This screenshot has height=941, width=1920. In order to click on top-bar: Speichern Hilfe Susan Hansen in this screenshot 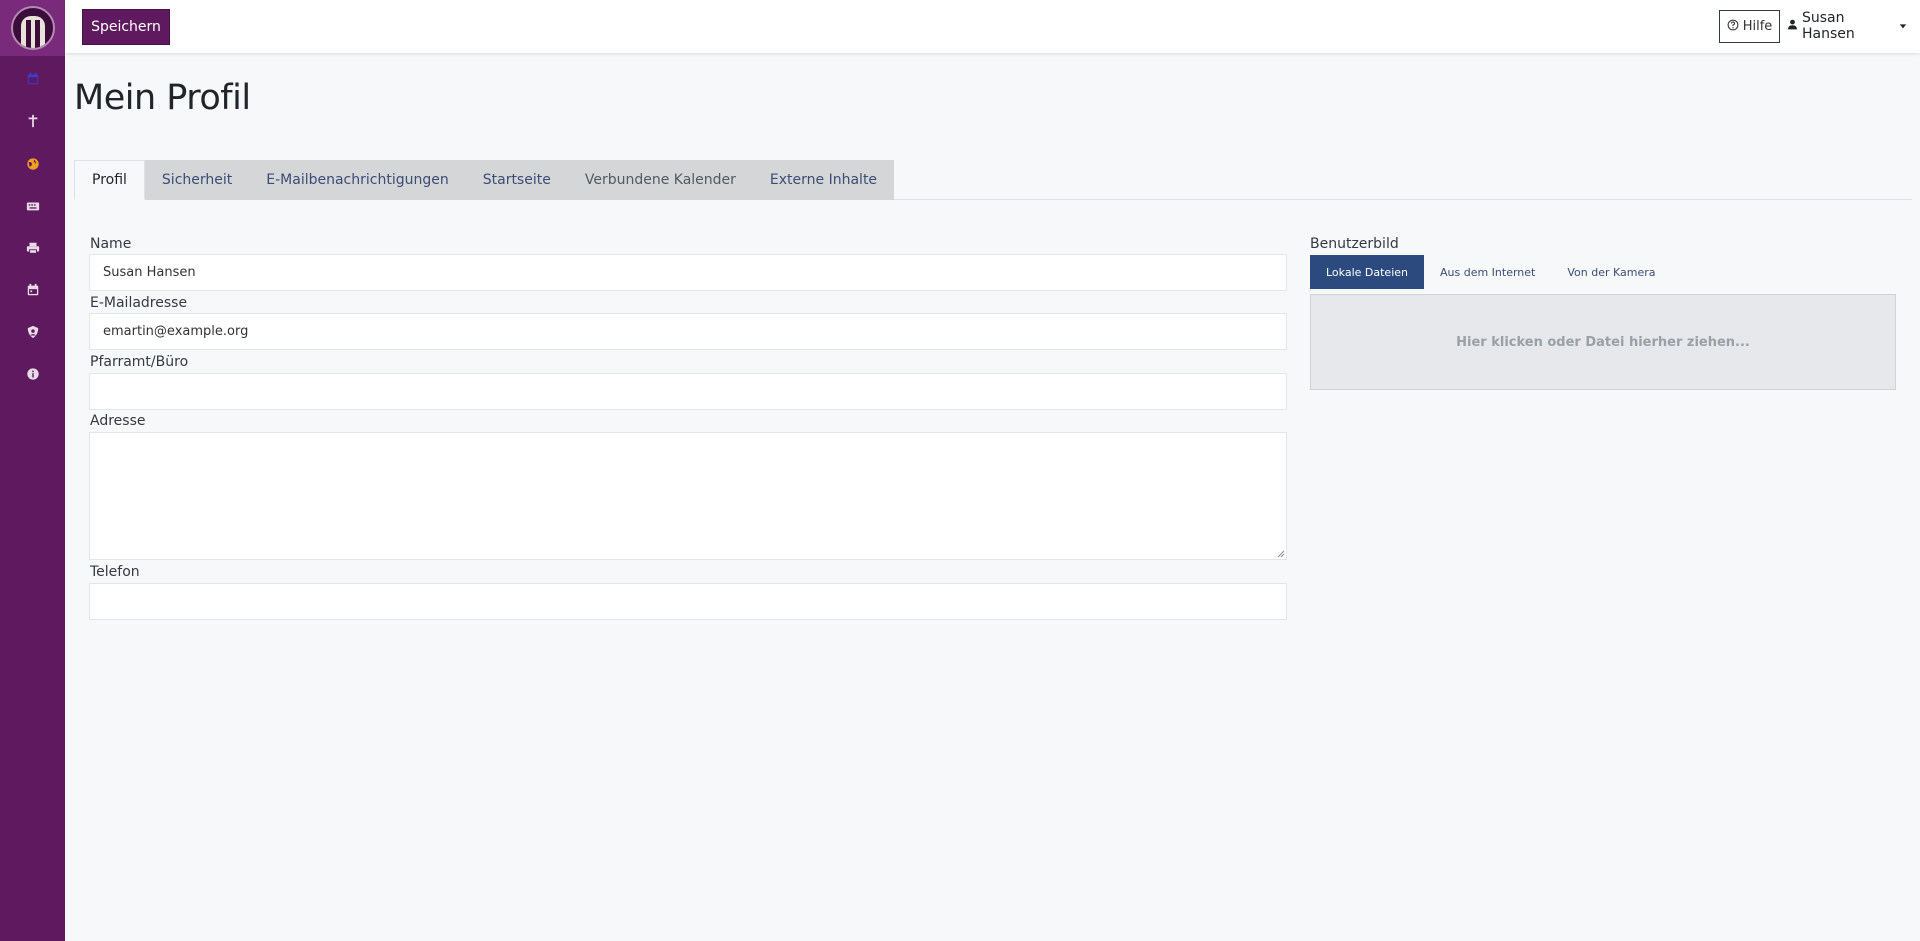, I will do `click(992, 26)`.